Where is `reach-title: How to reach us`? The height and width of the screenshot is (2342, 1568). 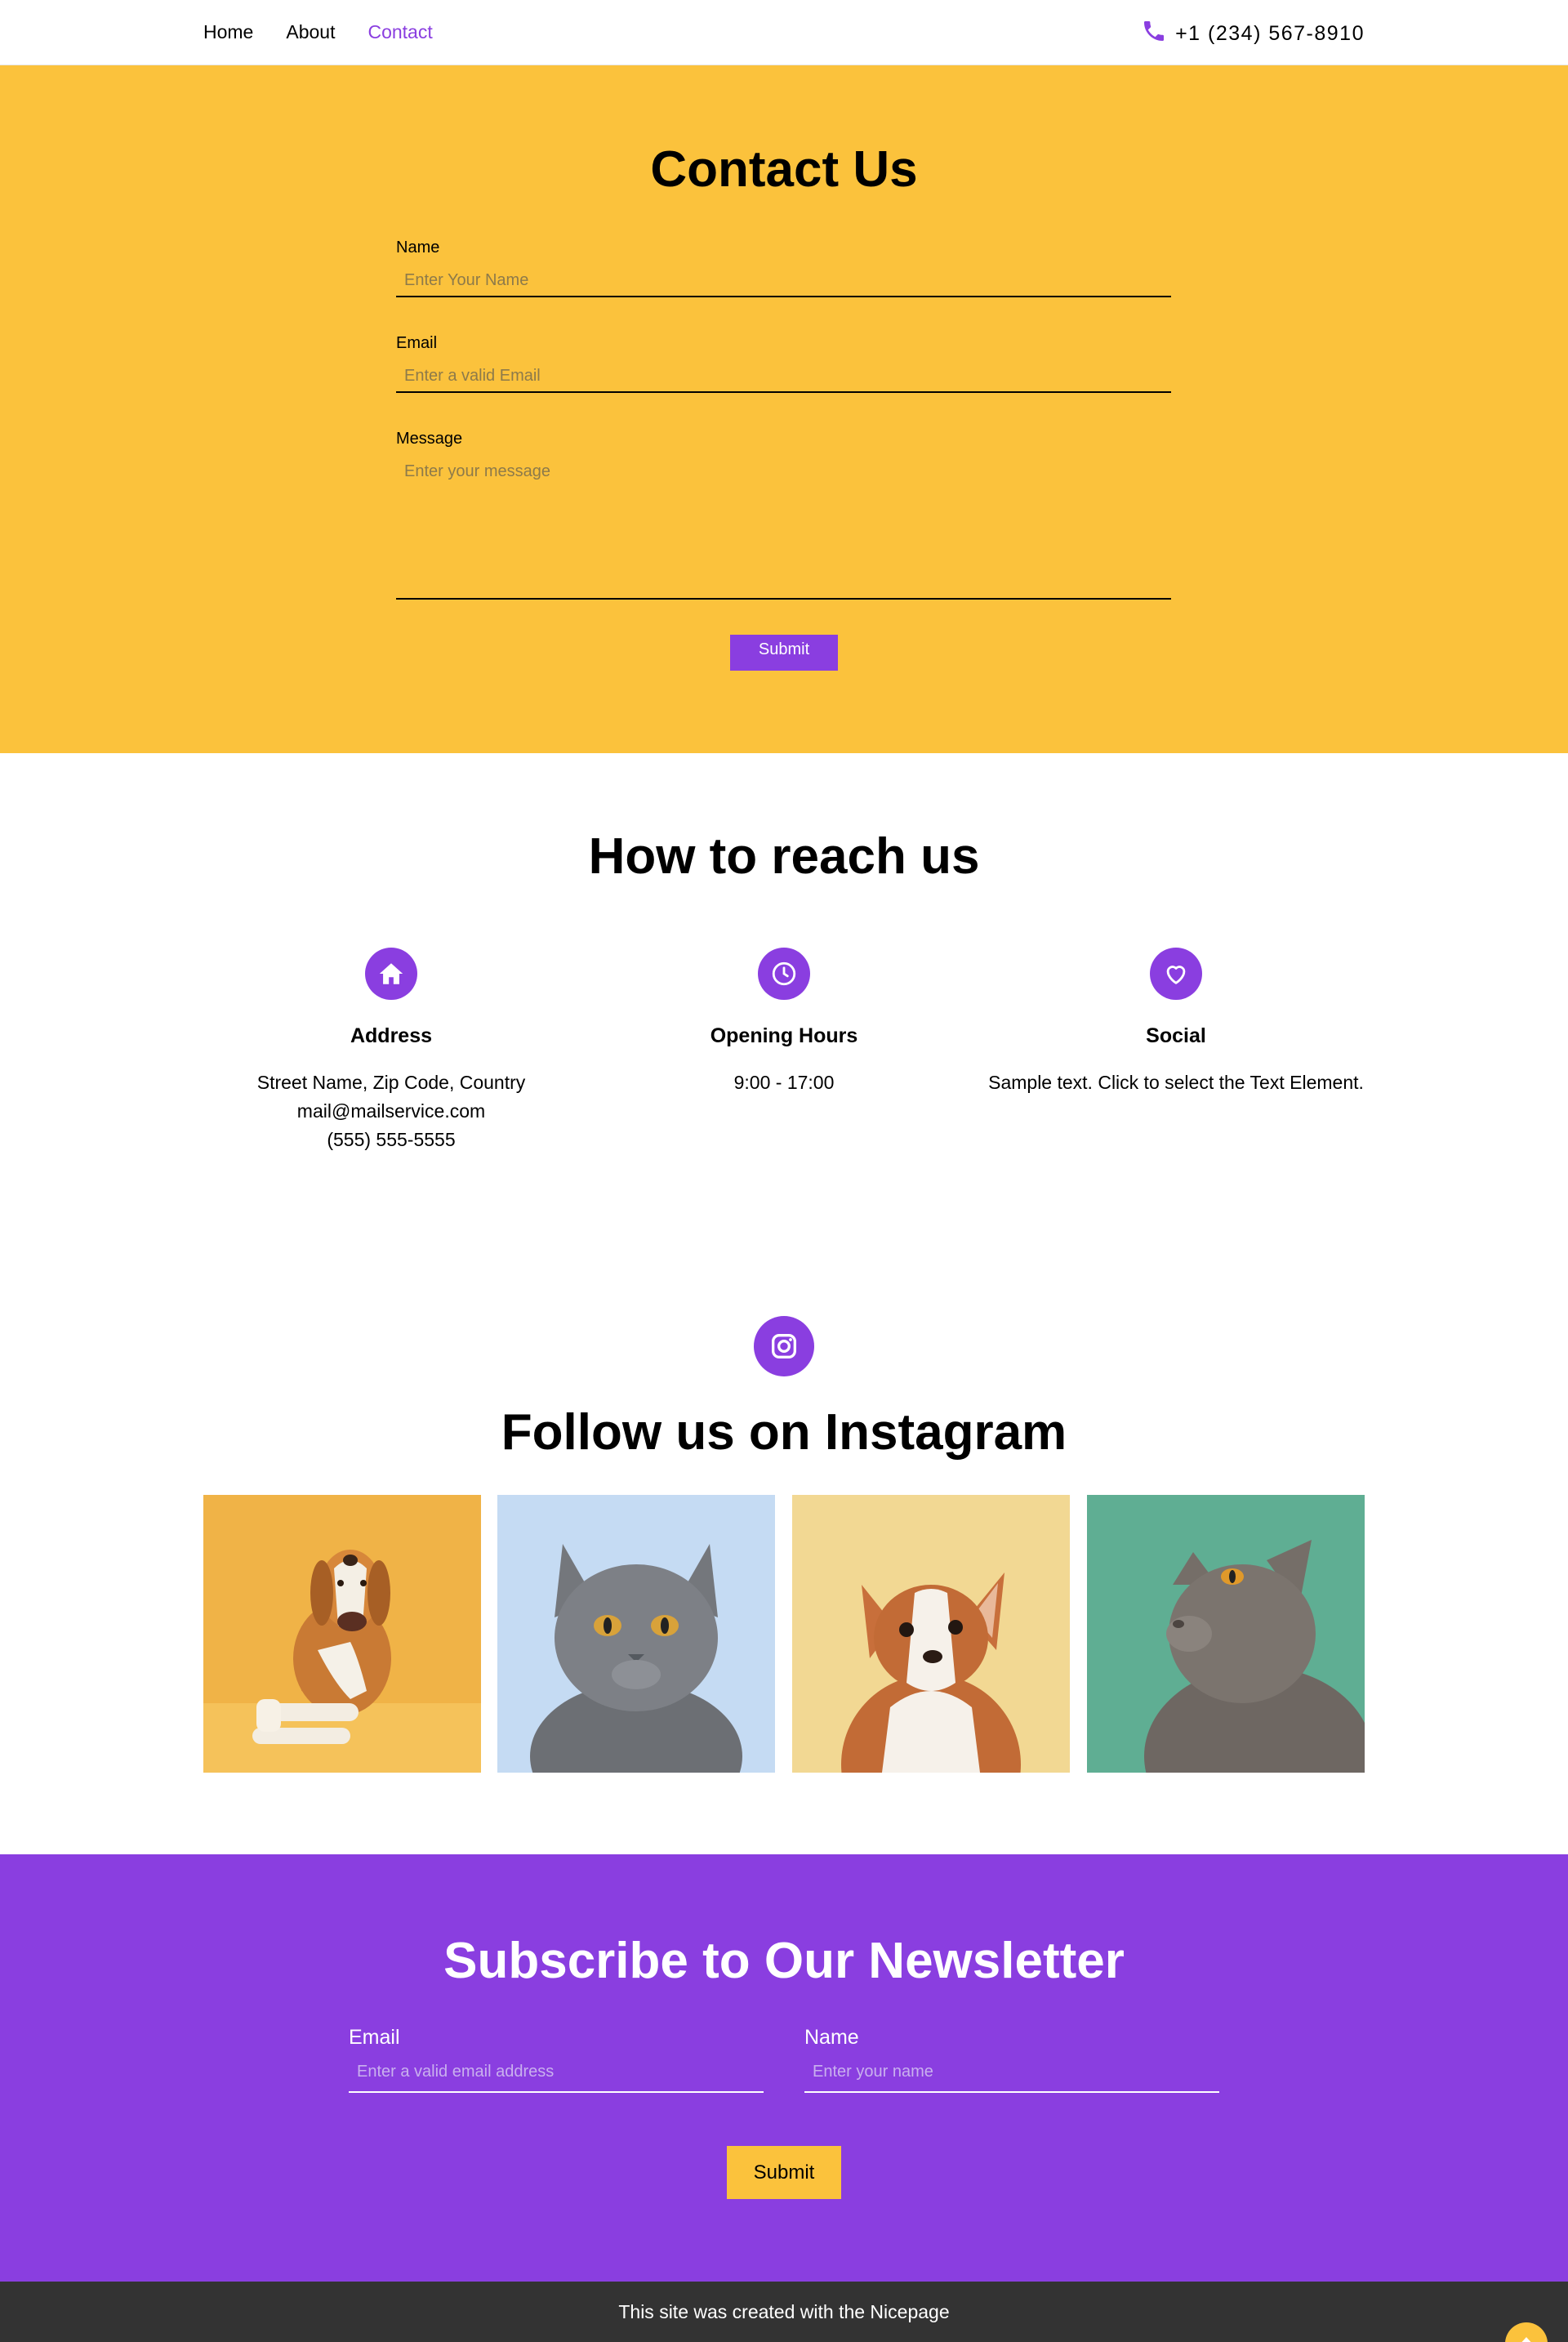 reach-title: How to reach us is located at coordinates (784, 857).